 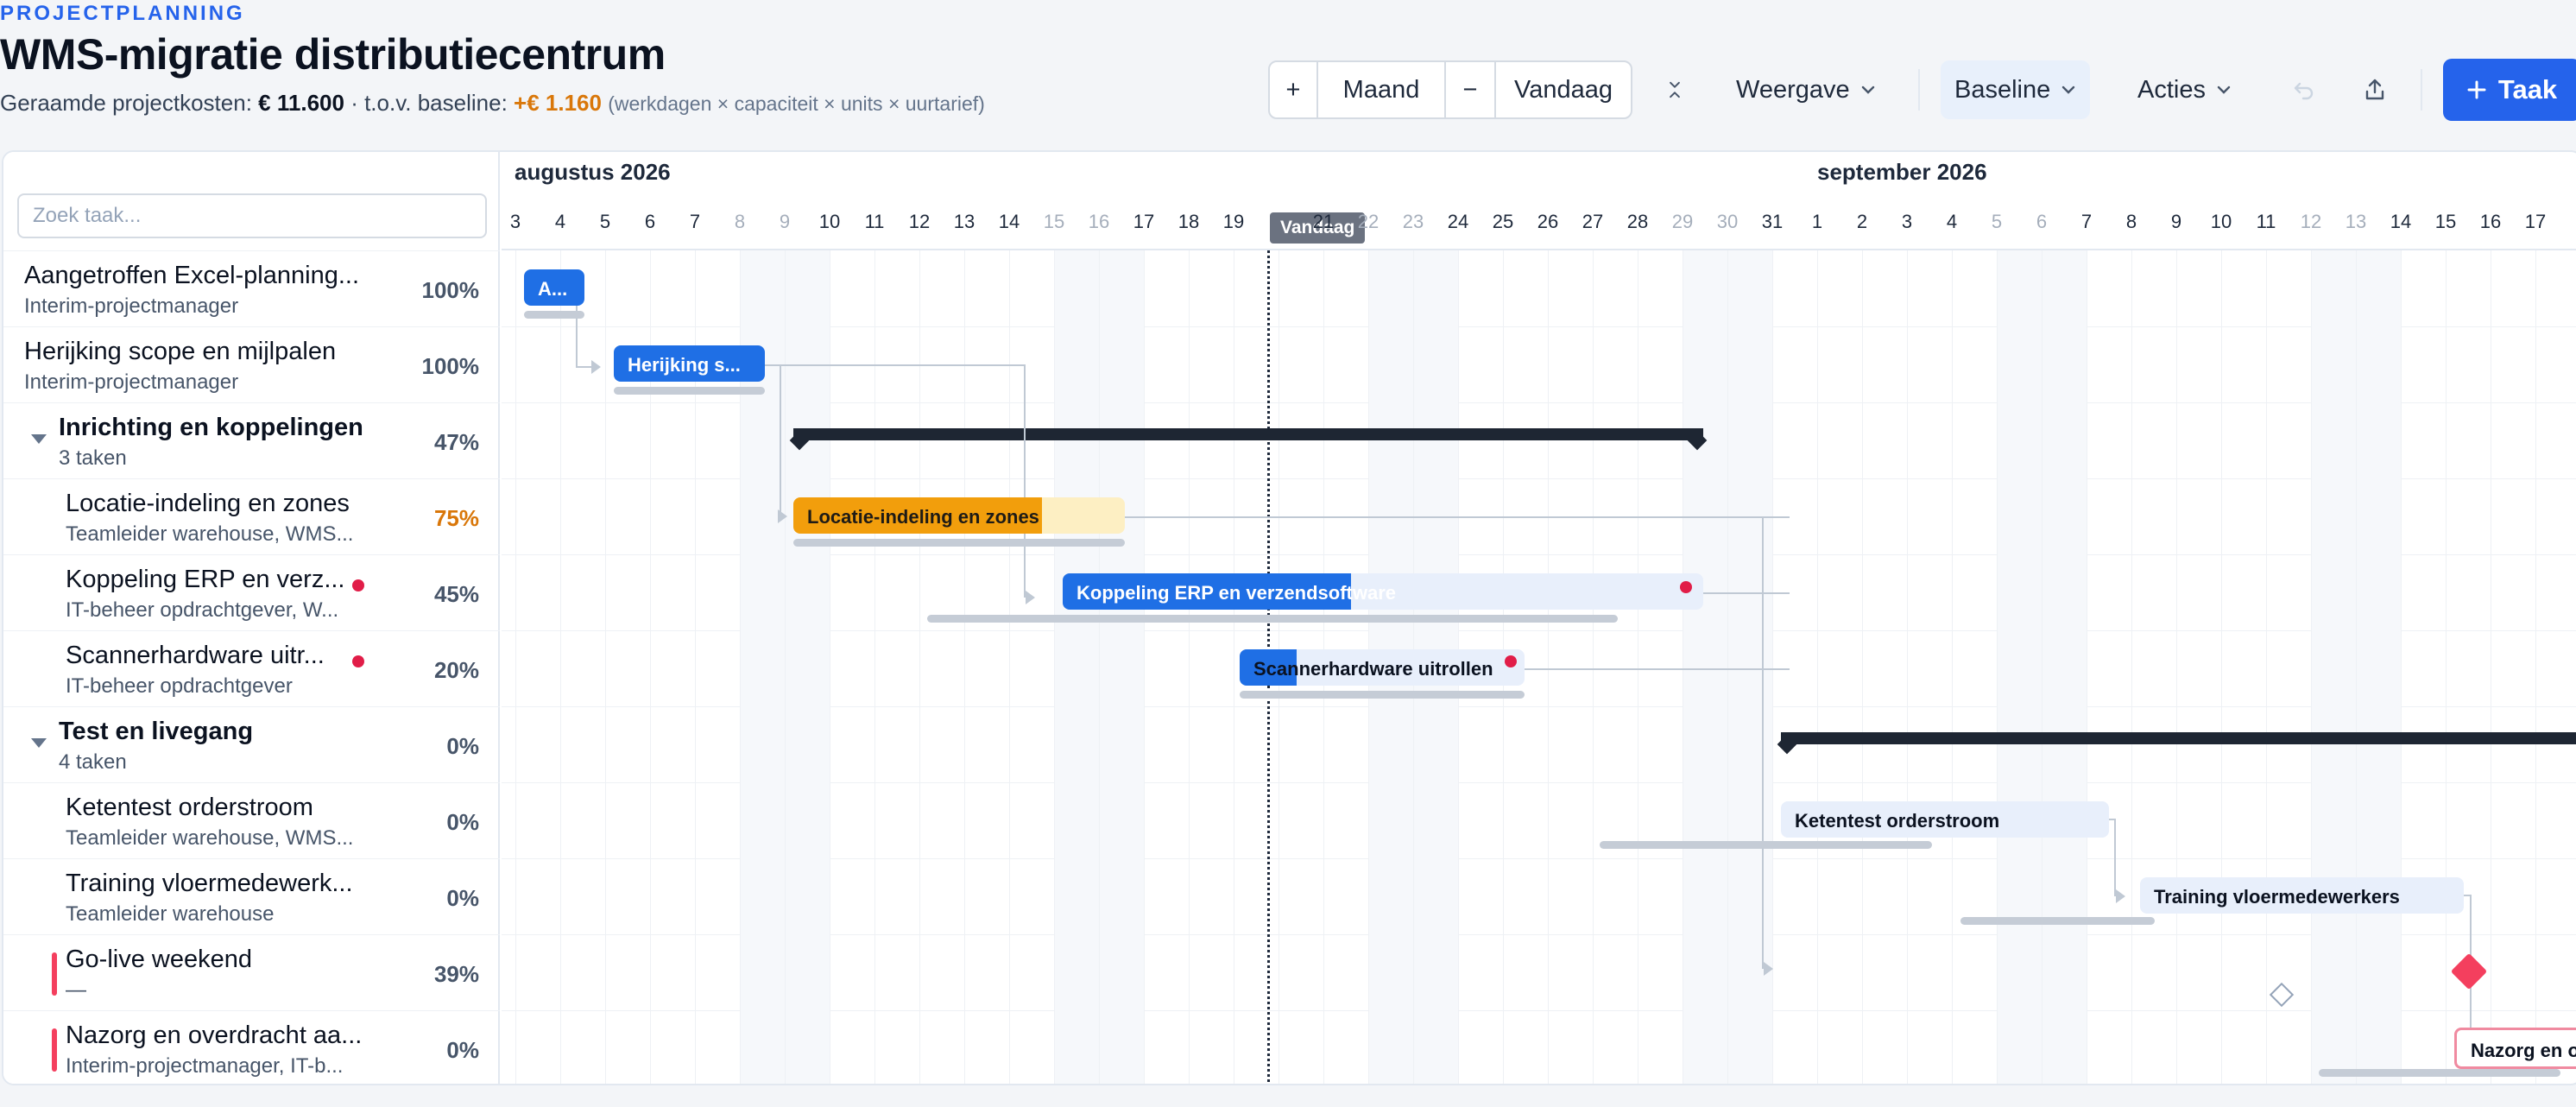 What do you see at coordinates (333, 54) in the screenshot?
I see `page-title: WMS-migratie distributiecentrum` at bounding box center [333, 54].